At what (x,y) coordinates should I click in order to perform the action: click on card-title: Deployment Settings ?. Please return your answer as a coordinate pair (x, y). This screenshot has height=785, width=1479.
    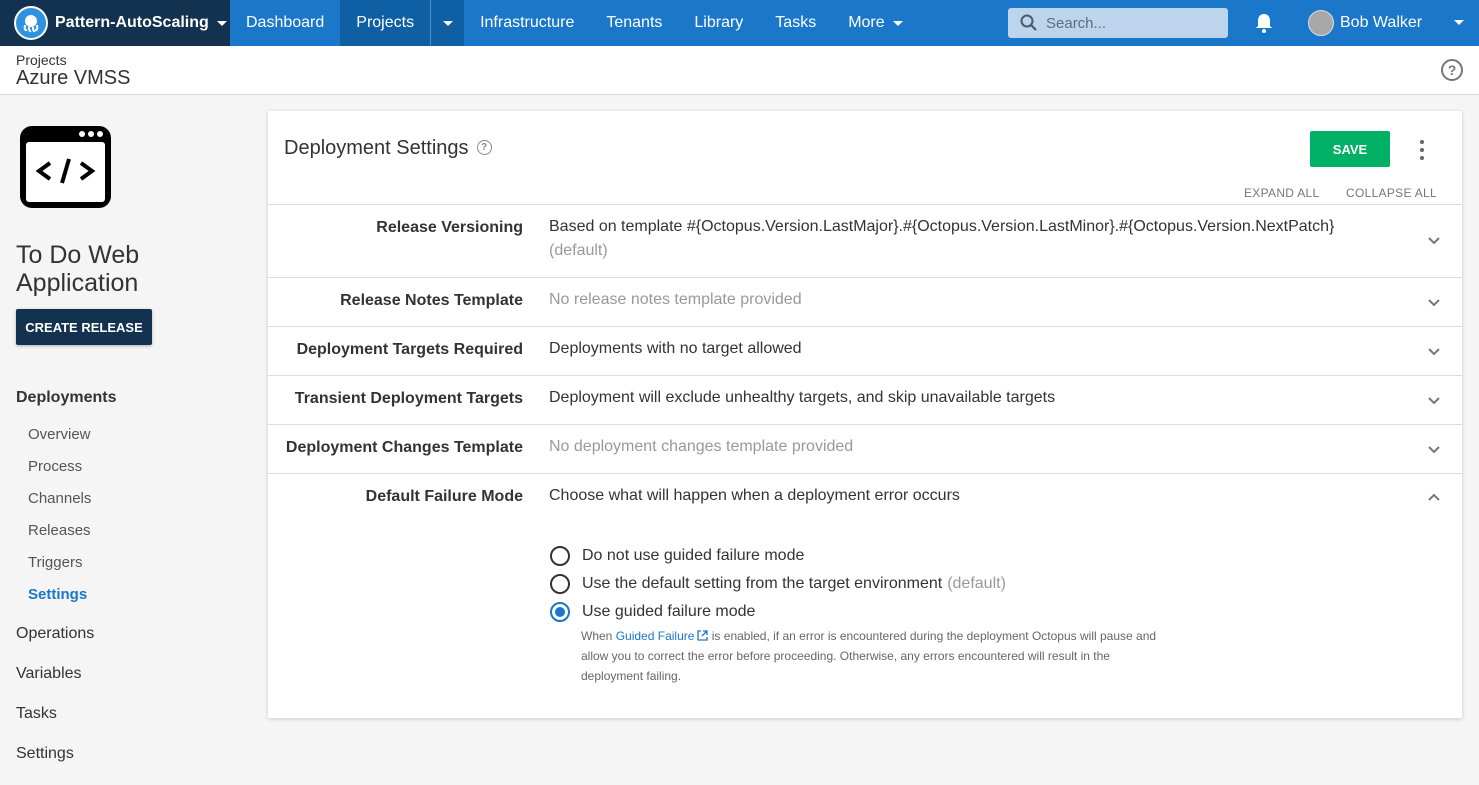
    Looking at the image, I should click on (388, 148).